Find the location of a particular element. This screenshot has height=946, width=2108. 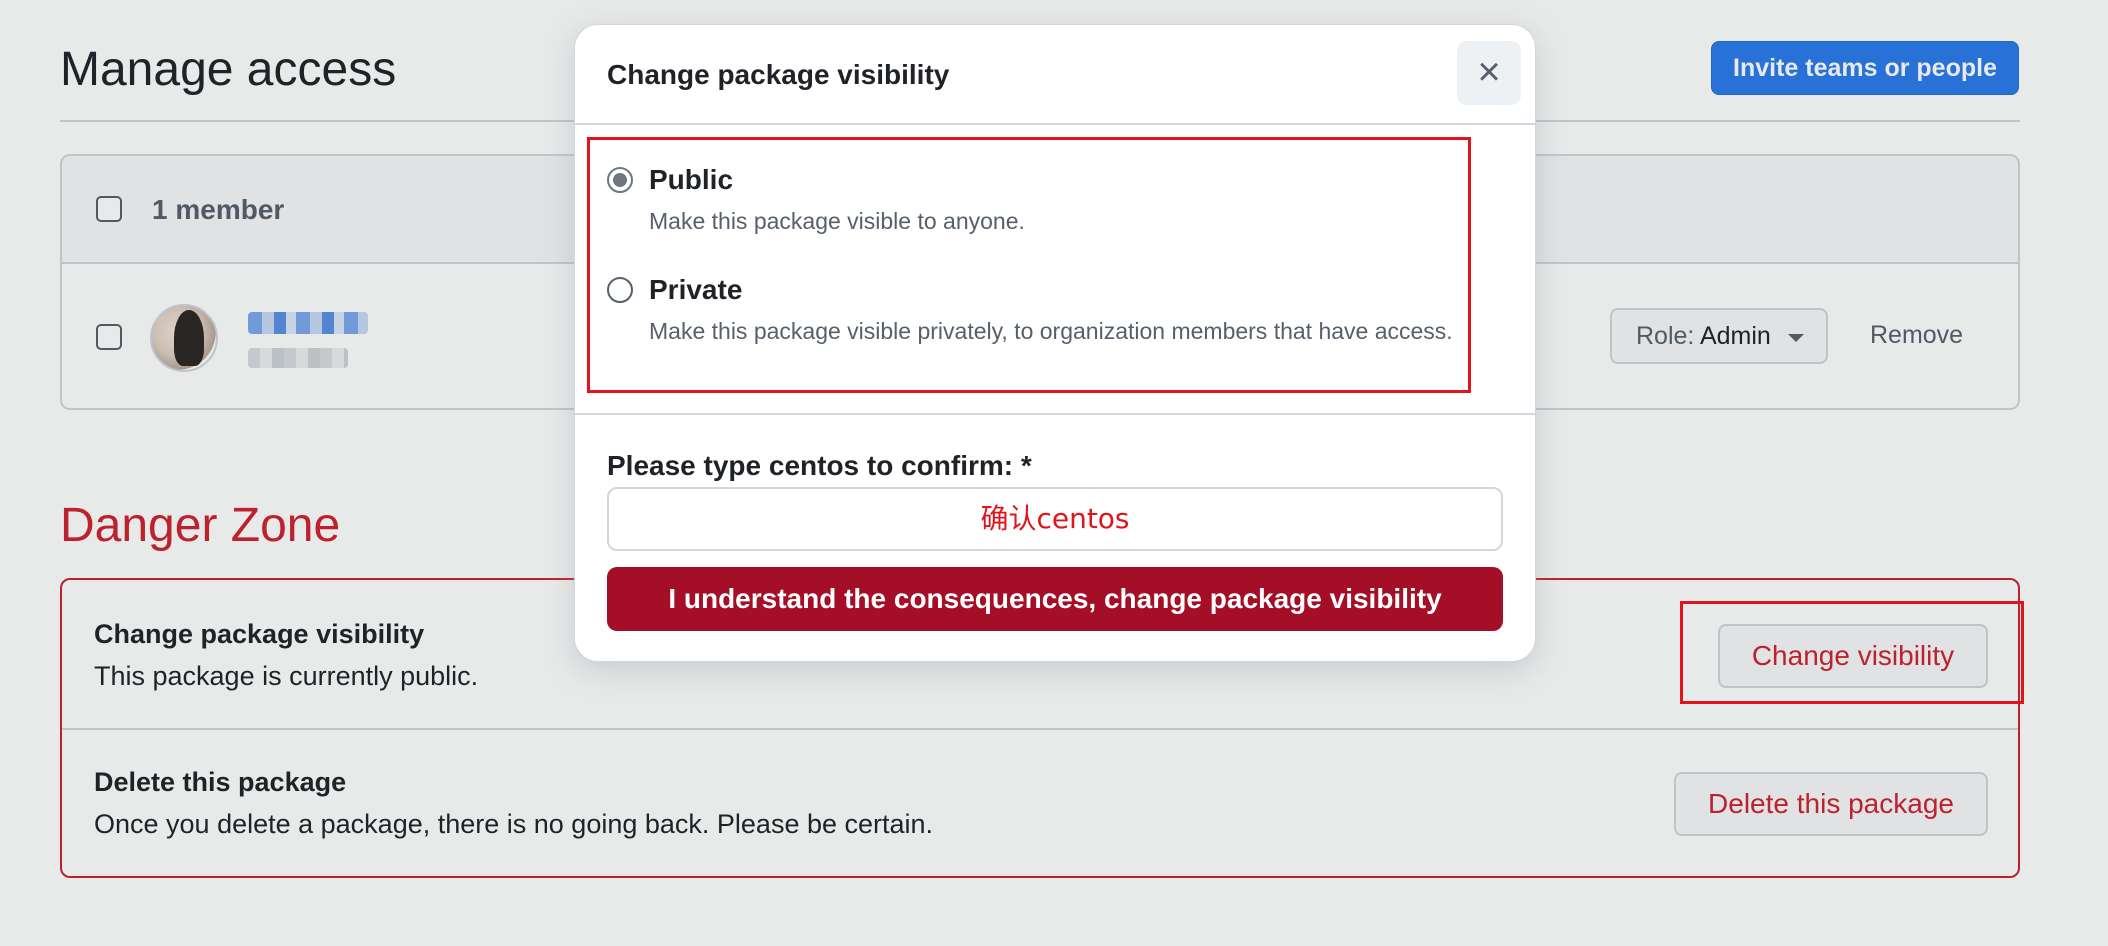

close-icon: × is located at coordinates (1489, 73).